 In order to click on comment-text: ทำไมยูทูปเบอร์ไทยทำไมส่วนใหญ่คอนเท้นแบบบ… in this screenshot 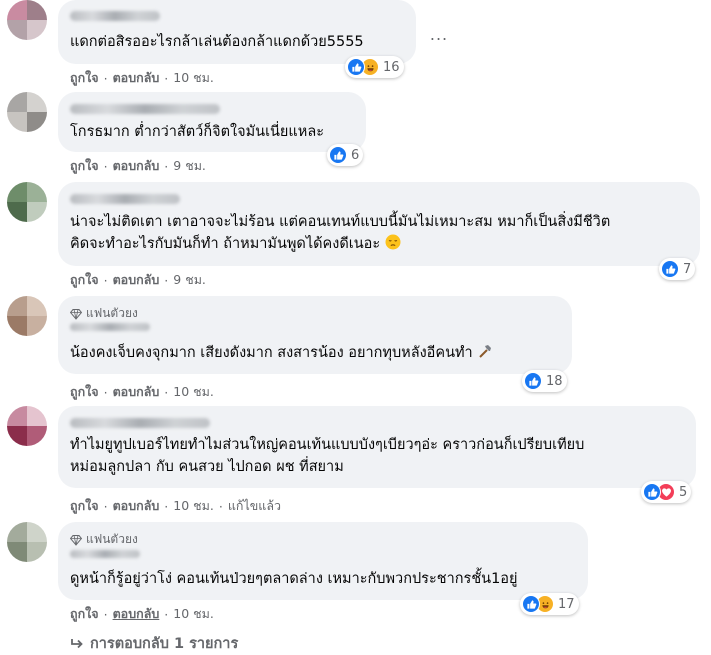, I will do `click(327, 445)`.